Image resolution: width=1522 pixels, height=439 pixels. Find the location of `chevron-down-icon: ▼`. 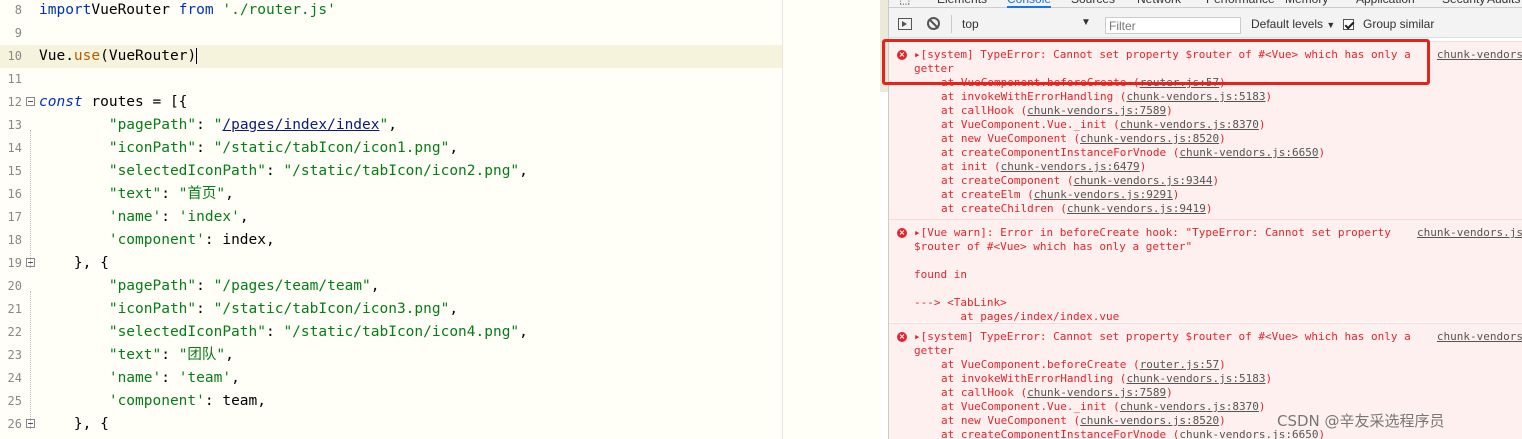

chevron-down-icon: ▼ is located at coordinates (1086, 22).